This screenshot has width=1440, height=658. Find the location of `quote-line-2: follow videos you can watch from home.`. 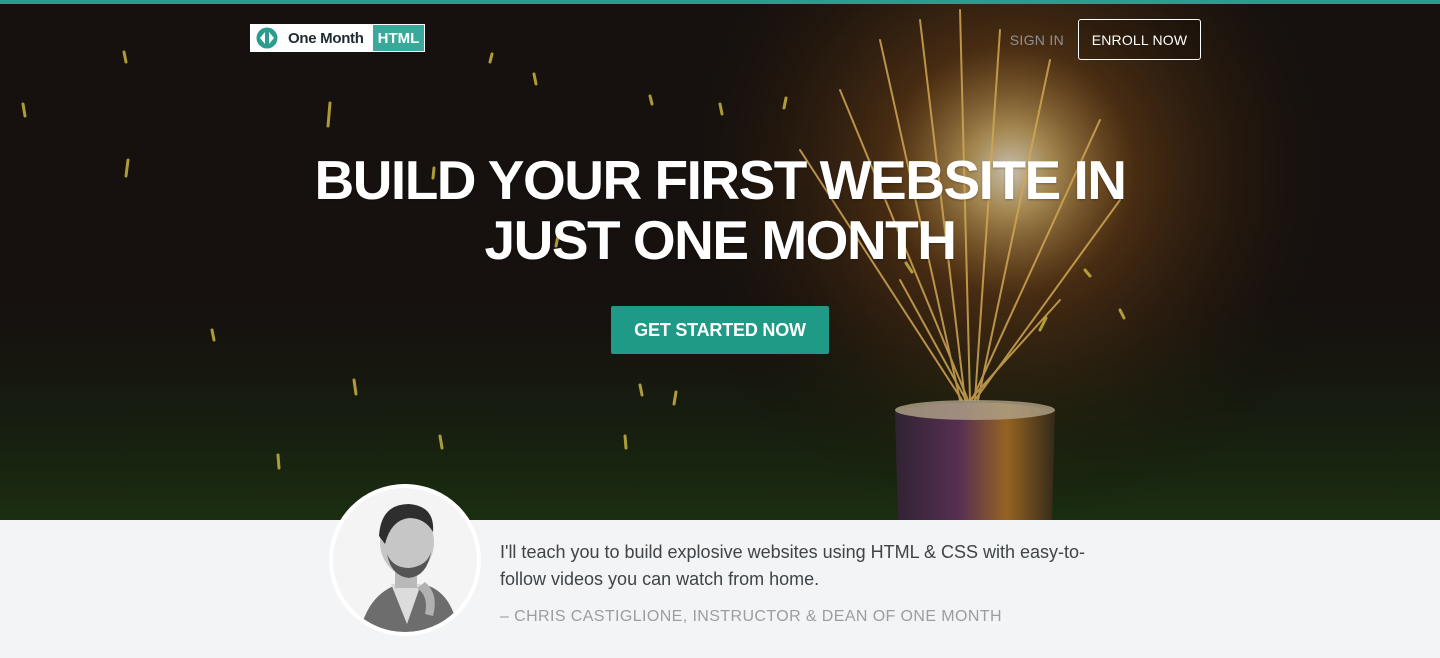

quote-line-2: follow videos you can watch from home. is located at coordinates (660, 579).